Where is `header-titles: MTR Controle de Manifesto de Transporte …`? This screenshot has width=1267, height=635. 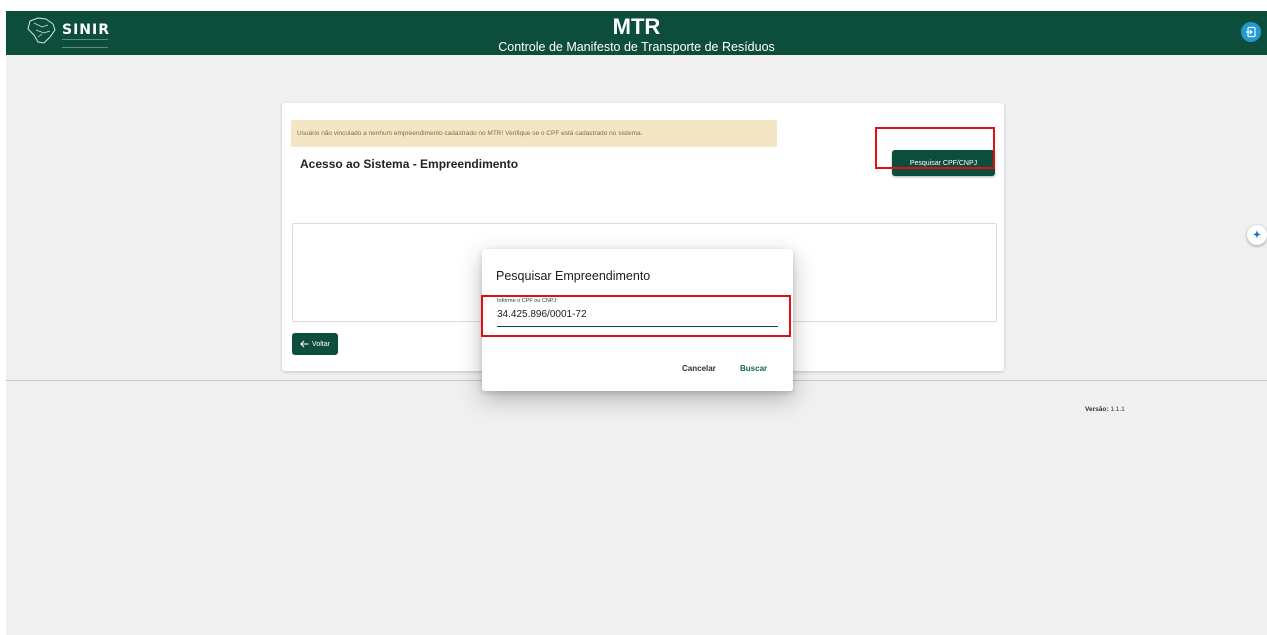
header-titles: MTR Controle de Manifesto de Transporte … is located at coordinates (636, 33).